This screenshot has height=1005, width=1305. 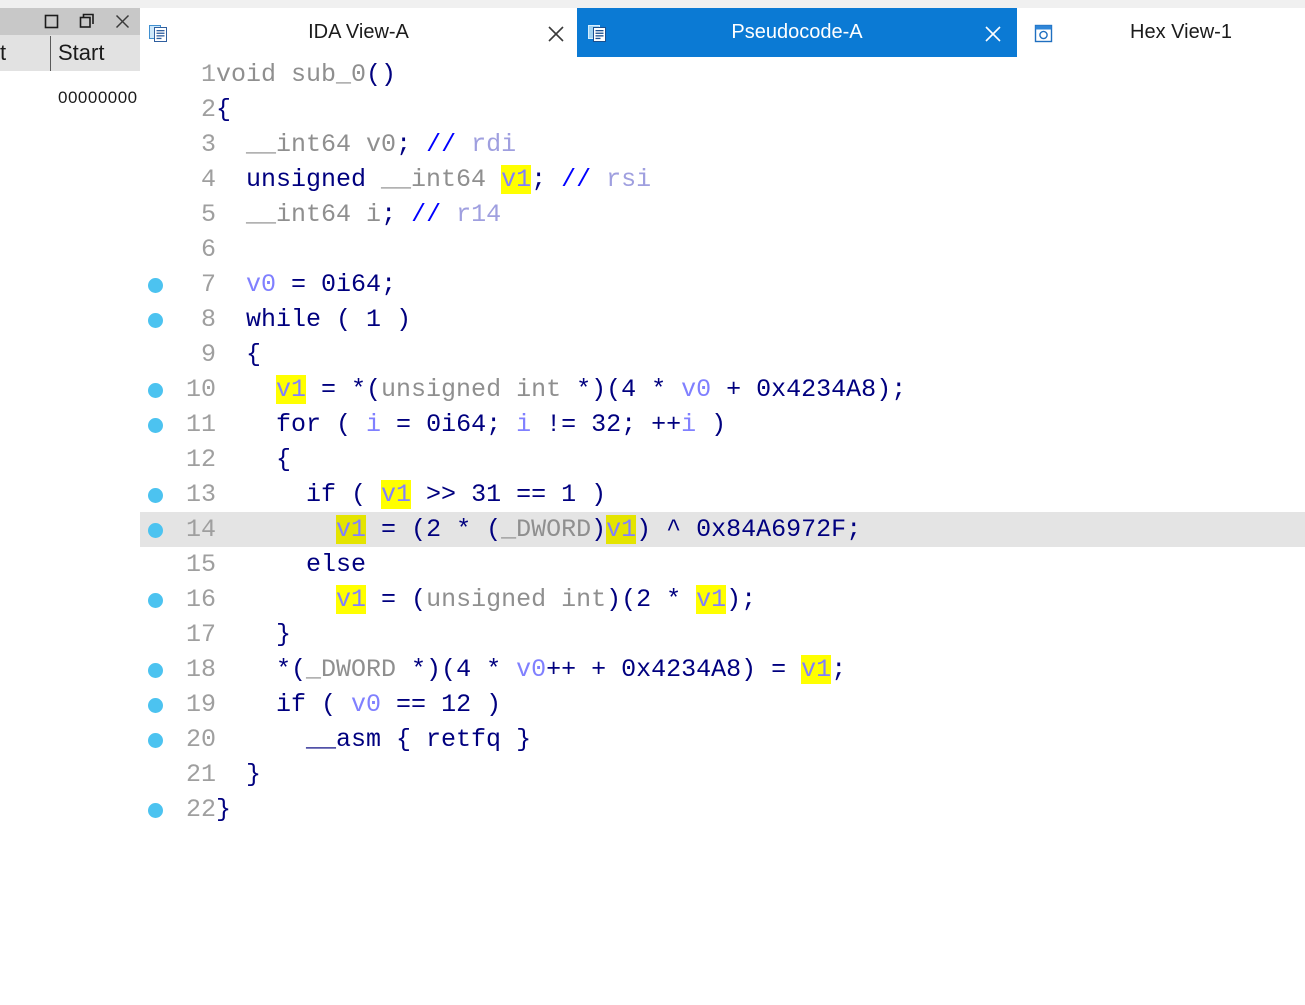 I want to click on line-number: 5, so click(x=208, y=214).